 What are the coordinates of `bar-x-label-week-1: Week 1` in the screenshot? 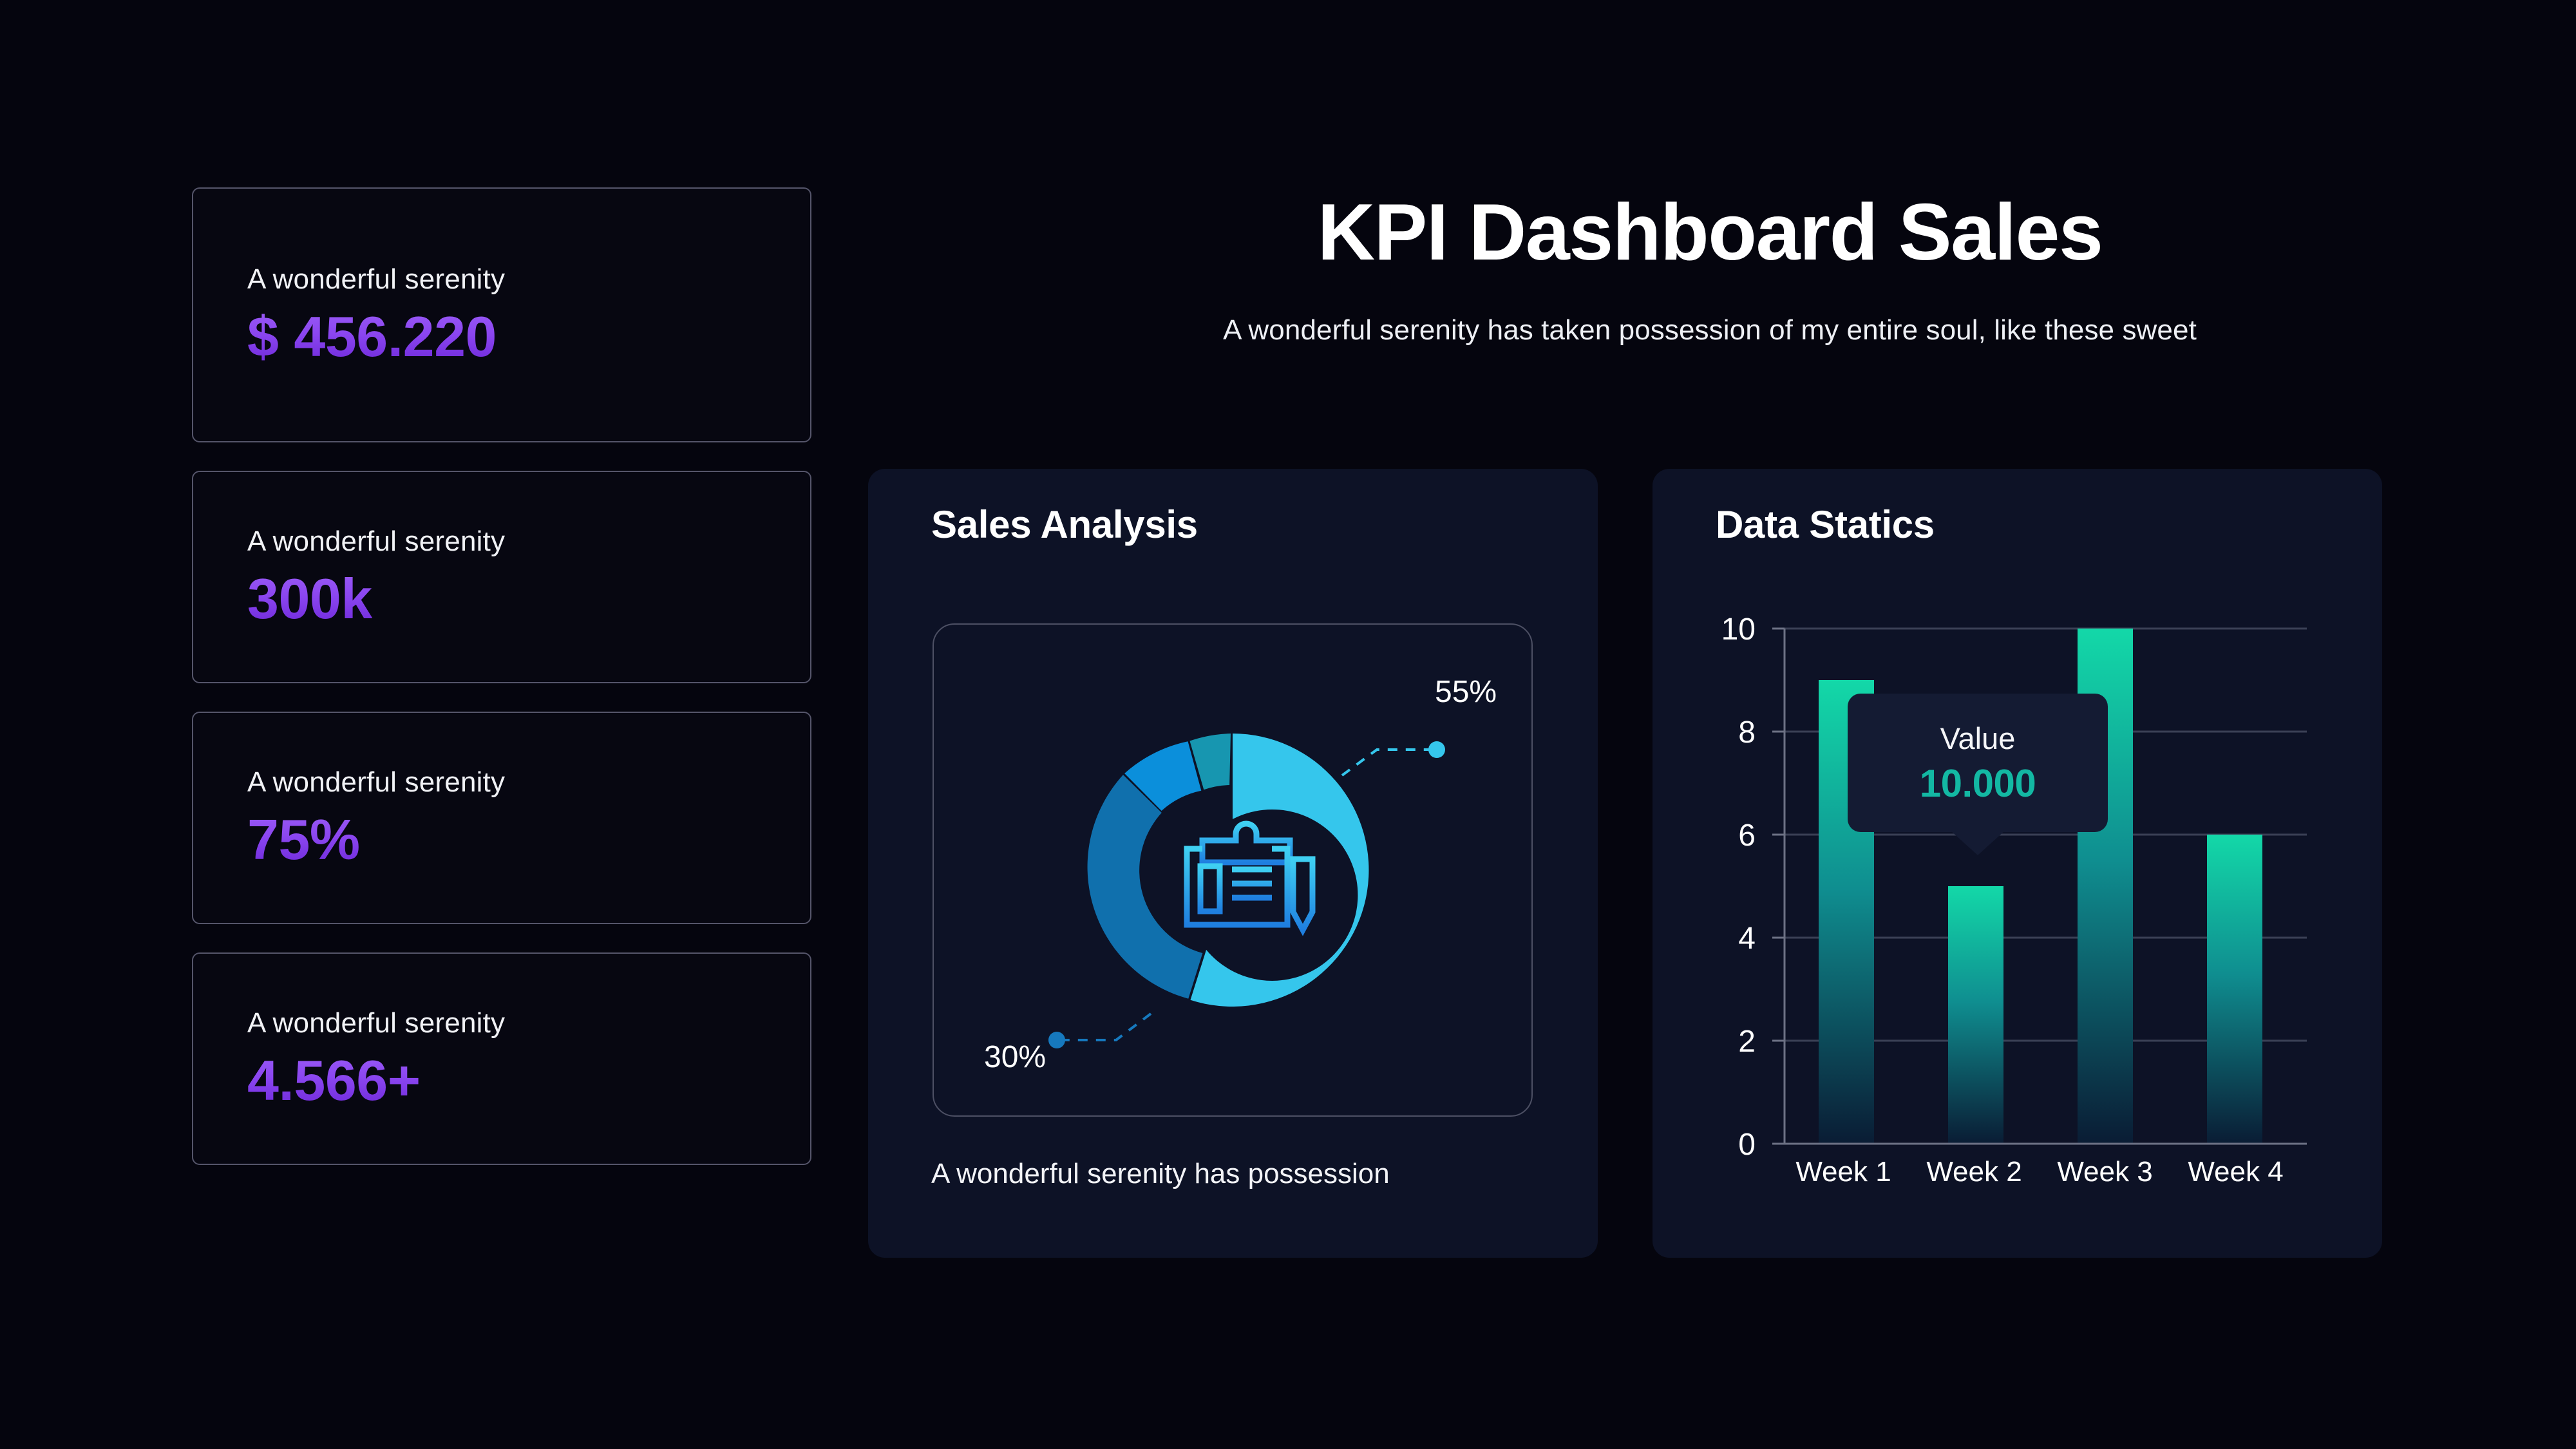 It's located at (1843, 1172).